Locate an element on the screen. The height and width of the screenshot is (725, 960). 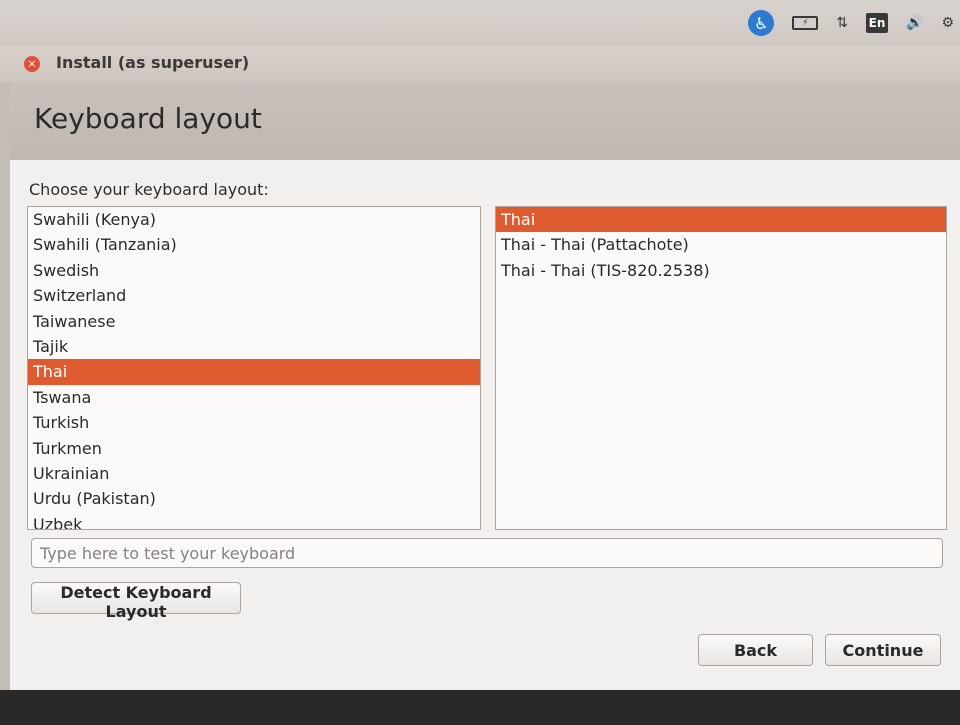
variant-list-item-selected: Thai is located at coordinates (721, 220).